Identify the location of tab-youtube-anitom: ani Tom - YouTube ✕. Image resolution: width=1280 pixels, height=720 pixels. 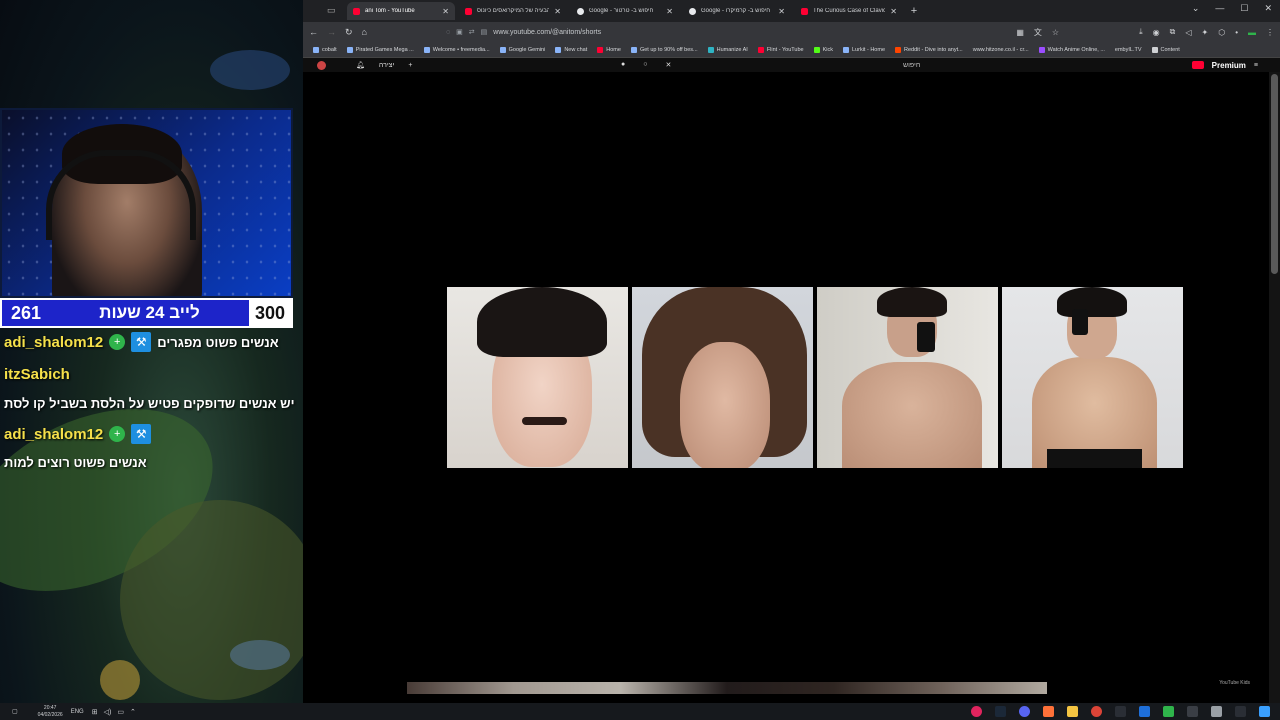
(401, 11).